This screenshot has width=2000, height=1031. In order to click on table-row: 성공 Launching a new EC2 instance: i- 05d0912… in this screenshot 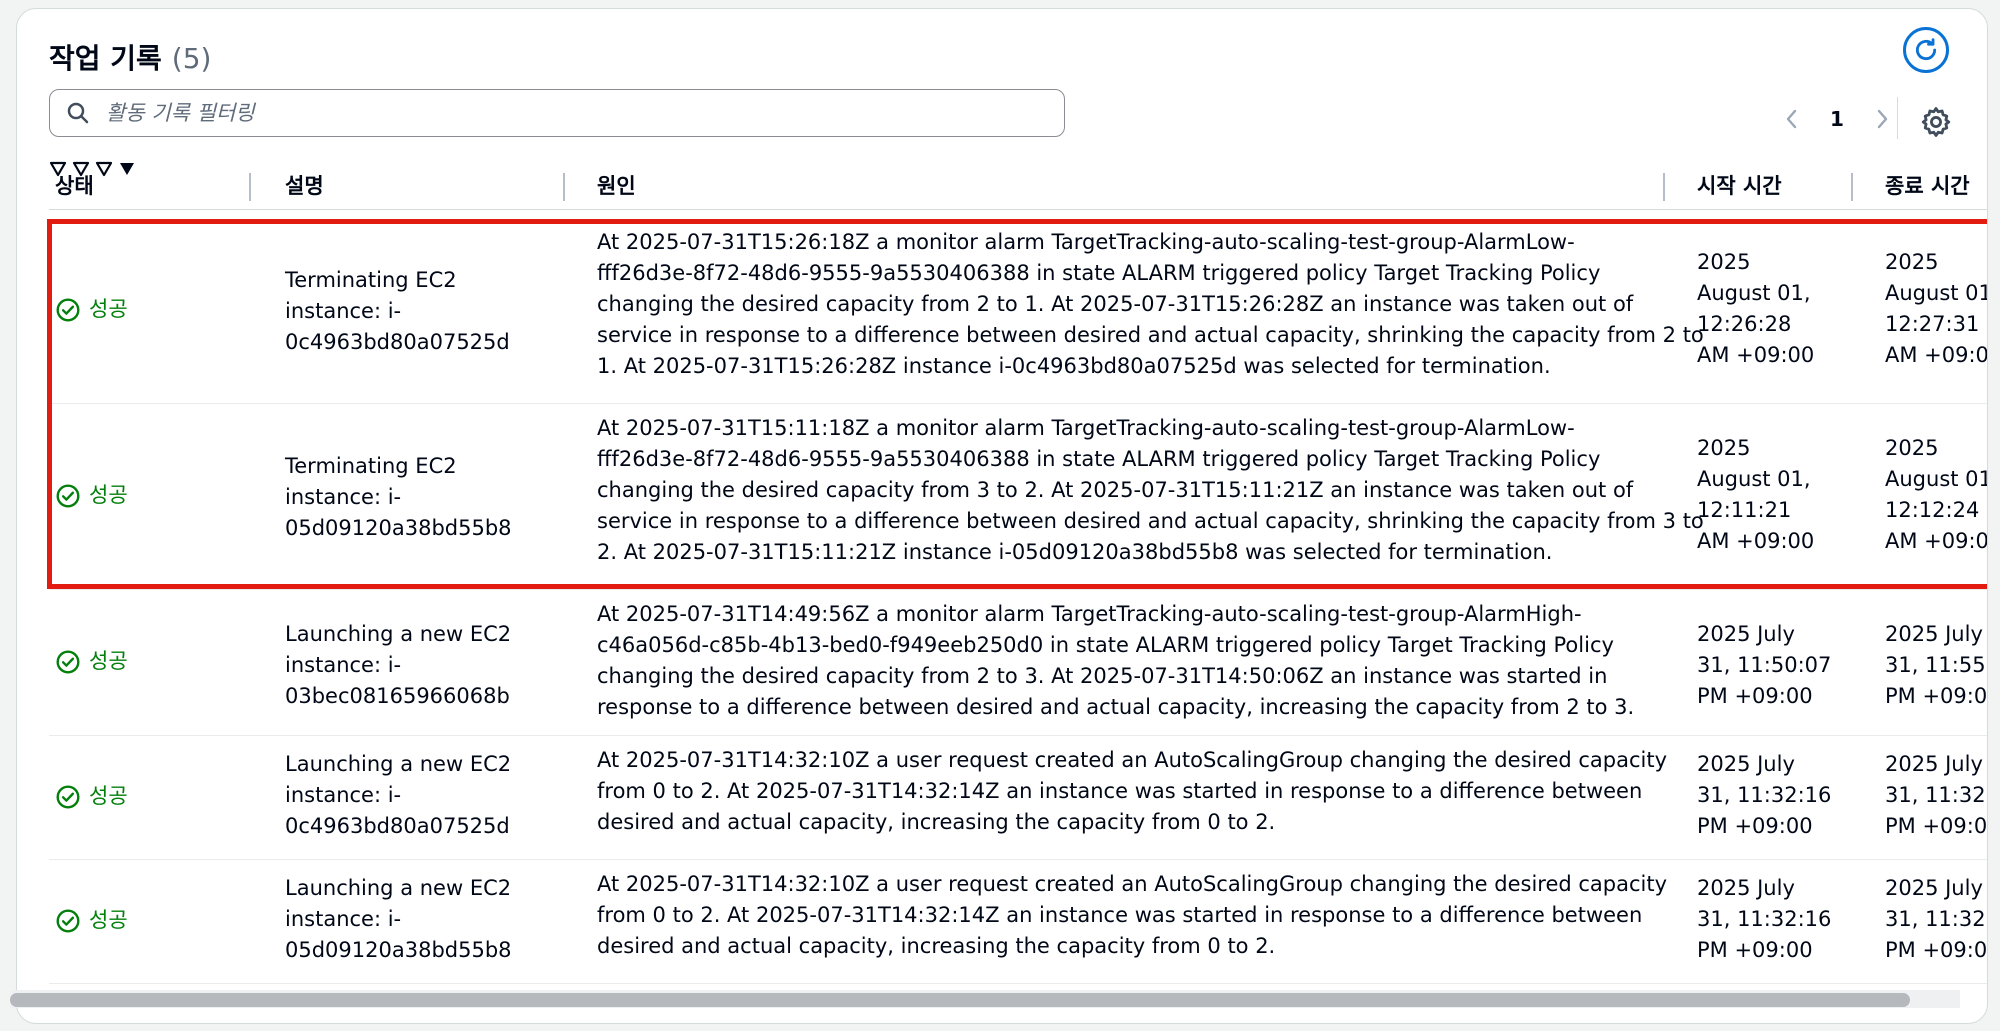, I will do `click(1018, 921)`.